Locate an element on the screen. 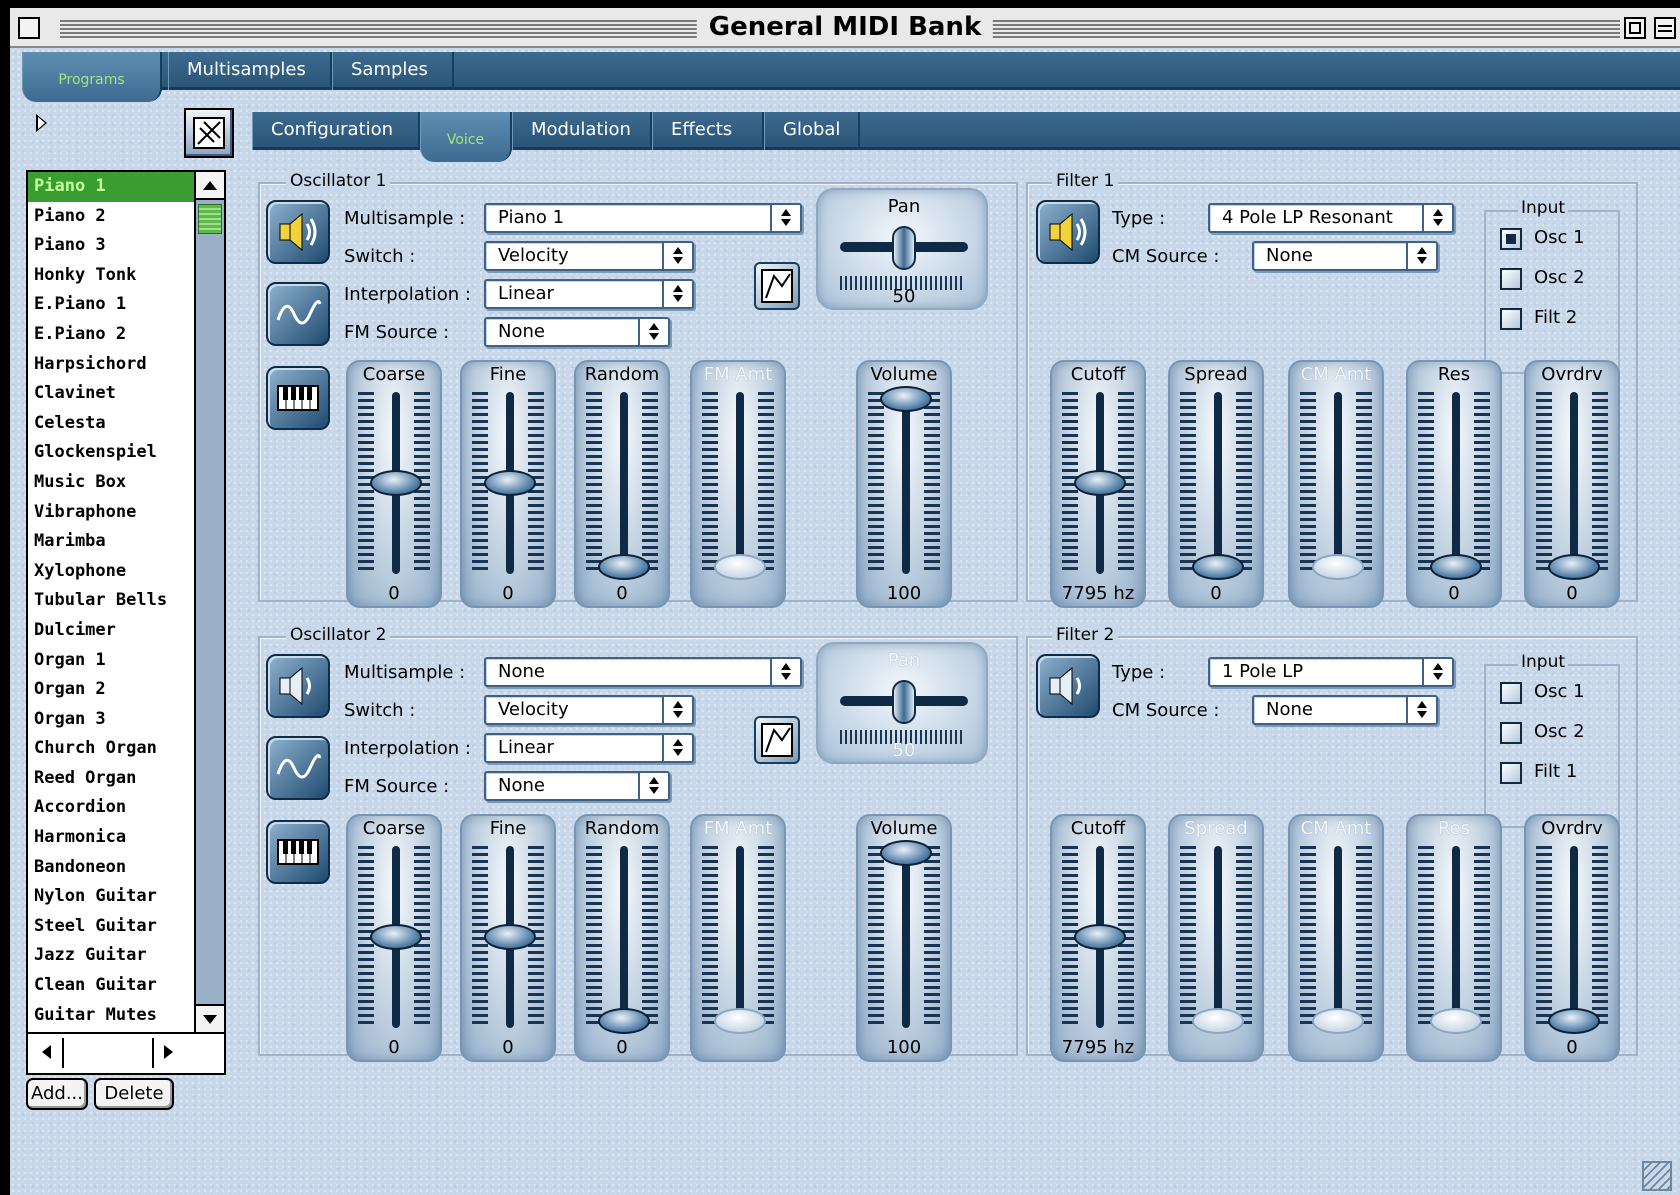  list-item: Glockenspiel is located at coordinates (112, 453).